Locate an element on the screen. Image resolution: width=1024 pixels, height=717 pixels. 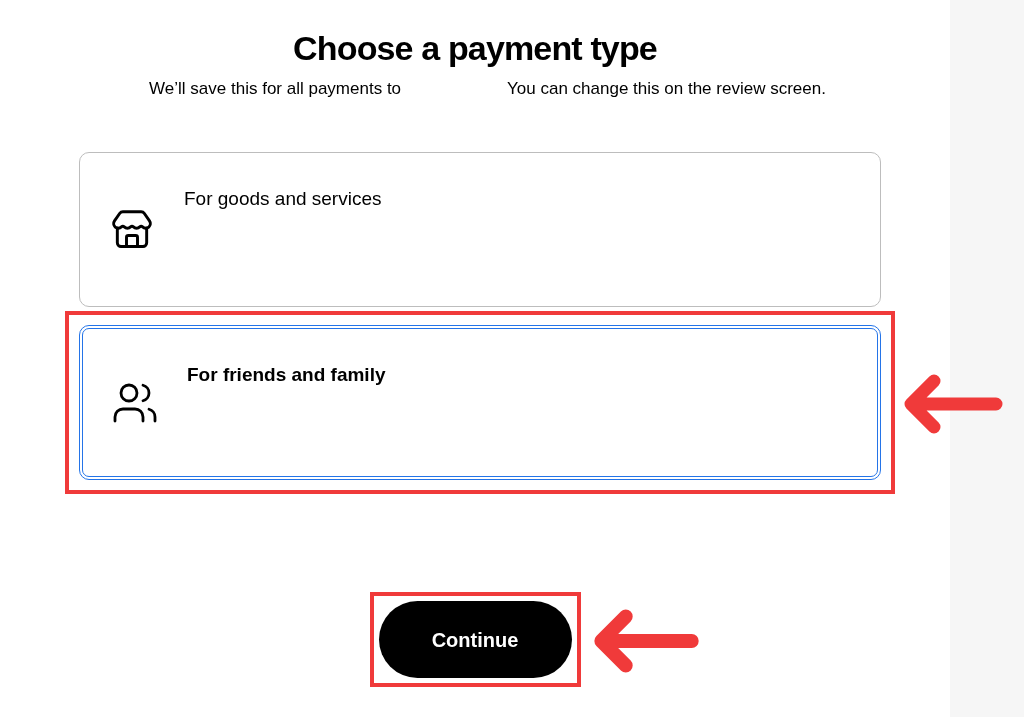
option-label: For friends and family is located at coordinates (286, 374).